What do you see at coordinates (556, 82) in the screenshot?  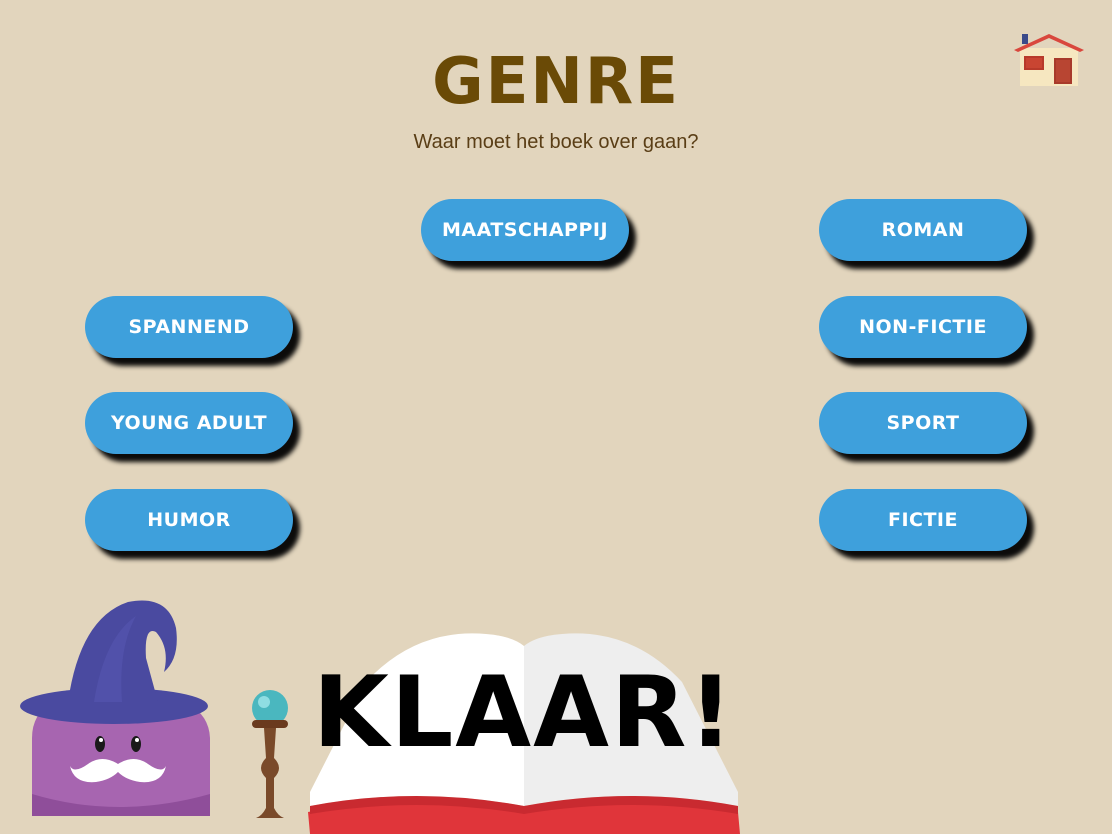 I see `page-title: GENRE` at bounding box center [556, 82].